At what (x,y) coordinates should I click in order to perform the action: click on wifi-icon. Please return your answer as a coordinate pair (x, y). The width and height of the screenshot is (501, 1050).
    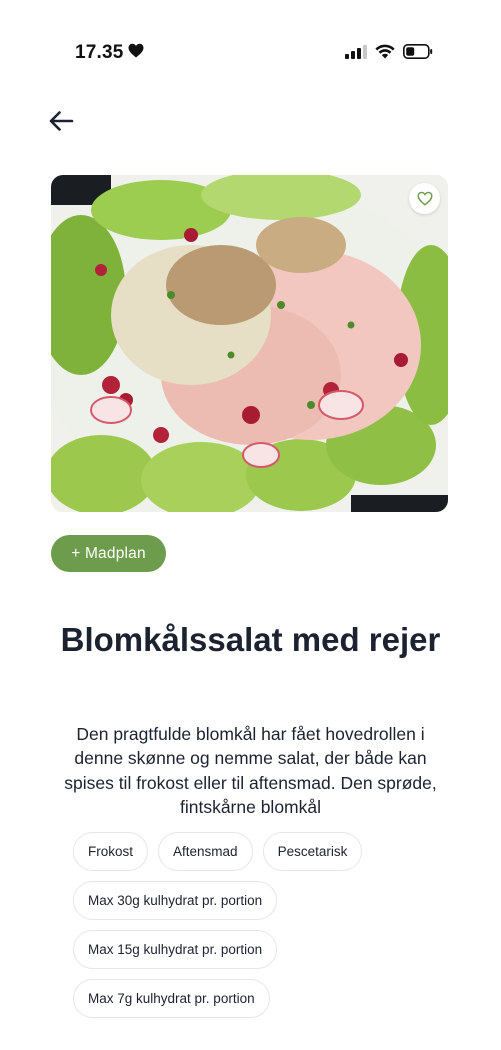
    Looking at the image, I should click on (385, 54).